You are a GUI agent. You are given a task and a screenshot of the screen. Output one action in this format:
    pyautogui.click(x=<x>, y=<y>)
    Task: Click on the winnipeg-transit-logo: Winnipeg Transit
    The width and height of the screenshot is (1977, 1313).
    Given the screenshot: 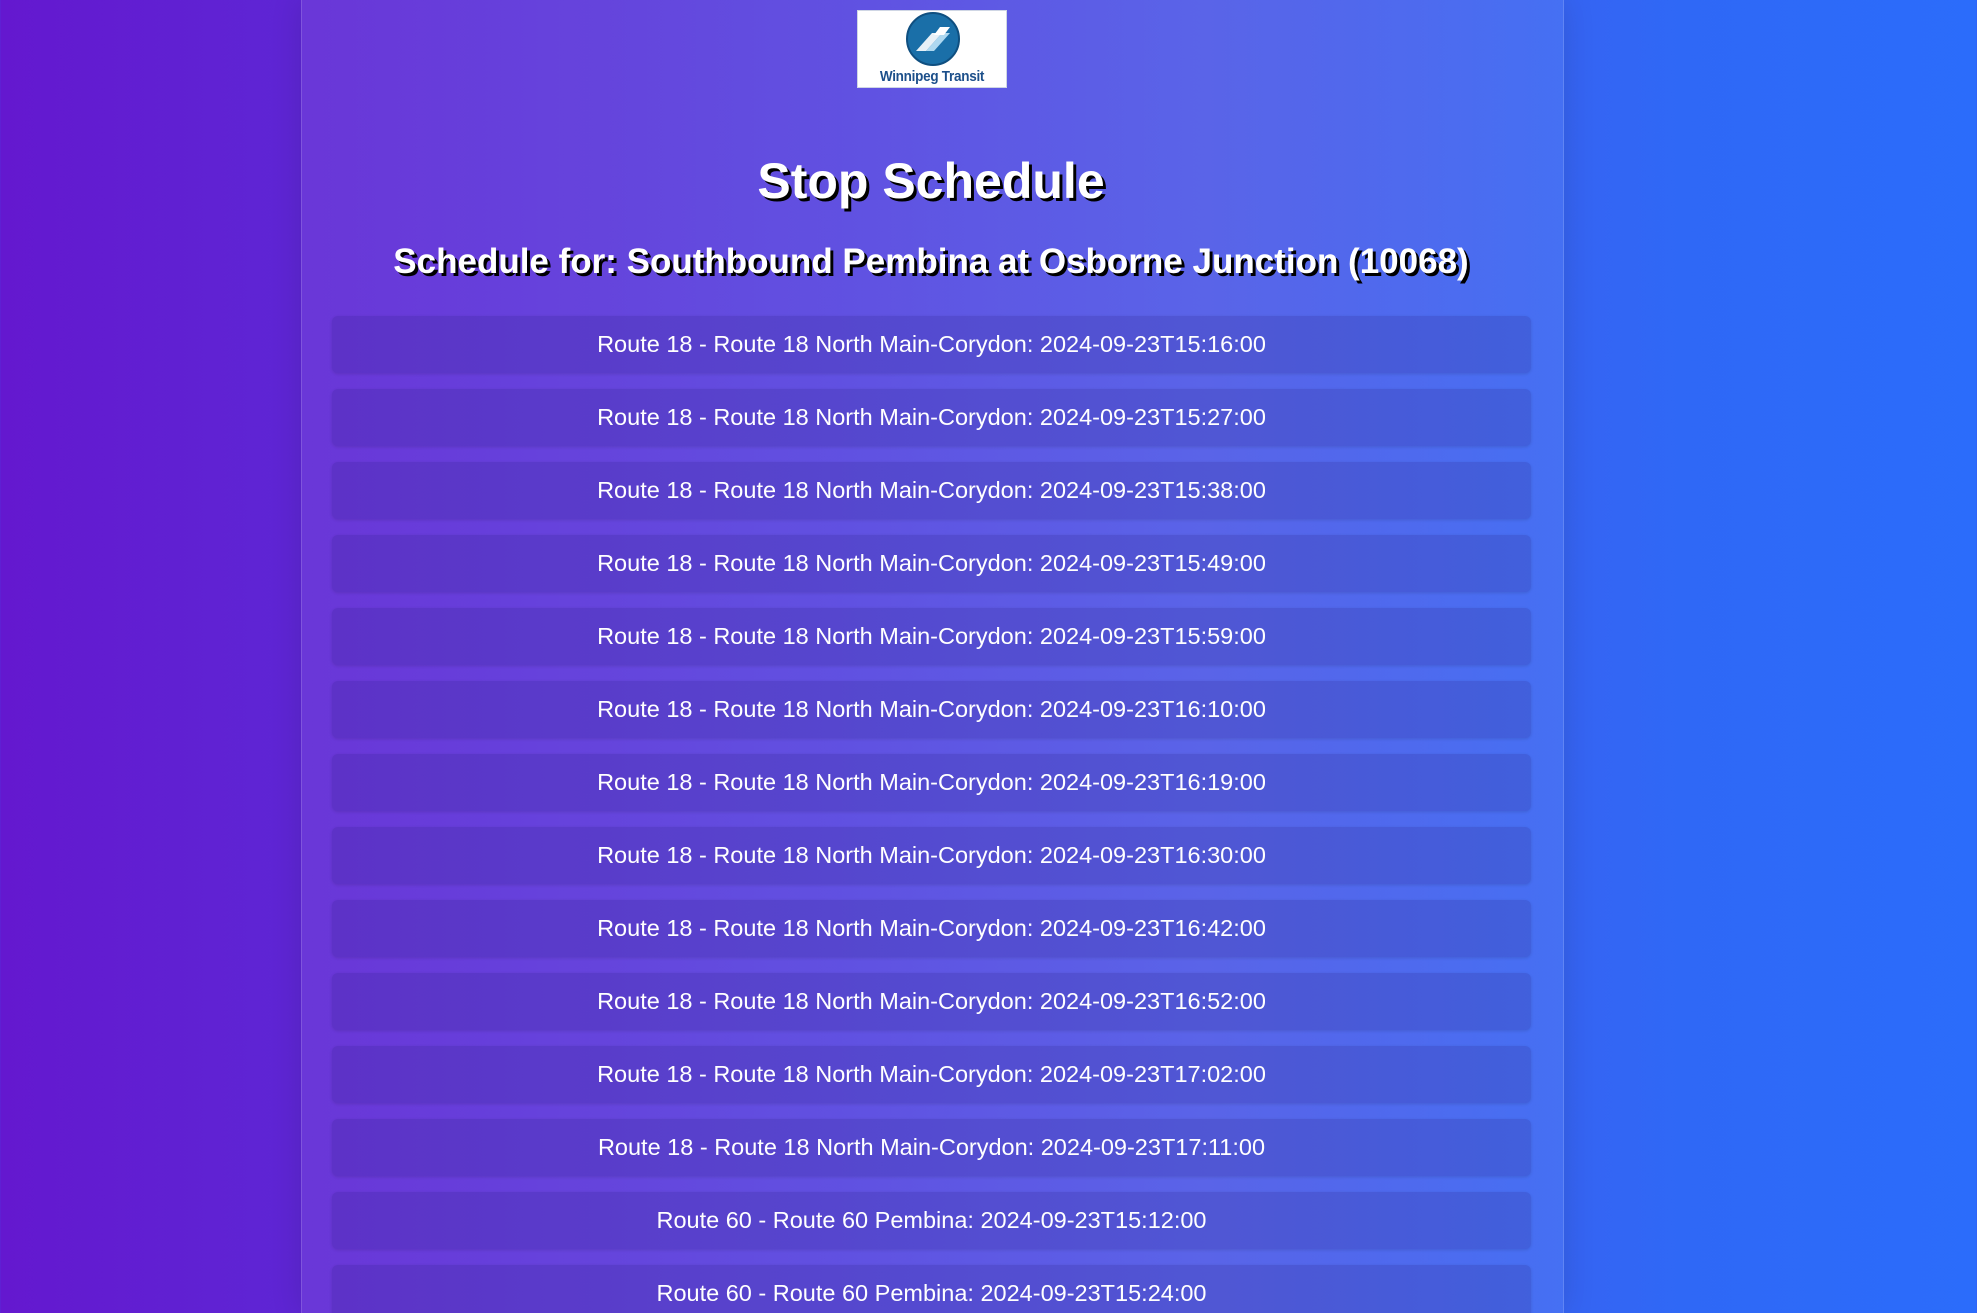 What is the action you would take?
    pyautogui.click(x=932, y=49)
    